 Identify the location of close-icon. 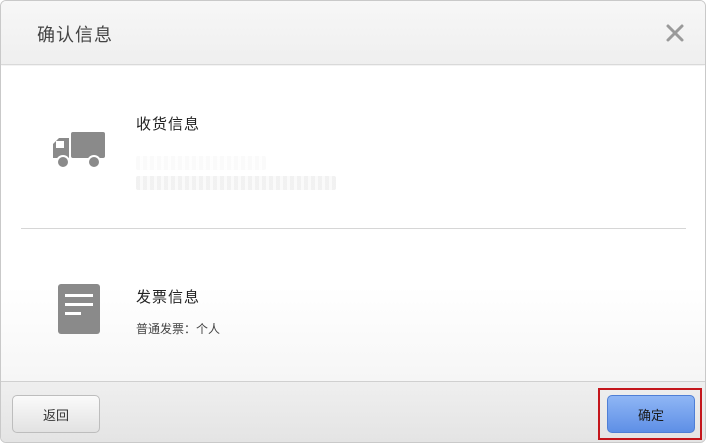
(675, 33).